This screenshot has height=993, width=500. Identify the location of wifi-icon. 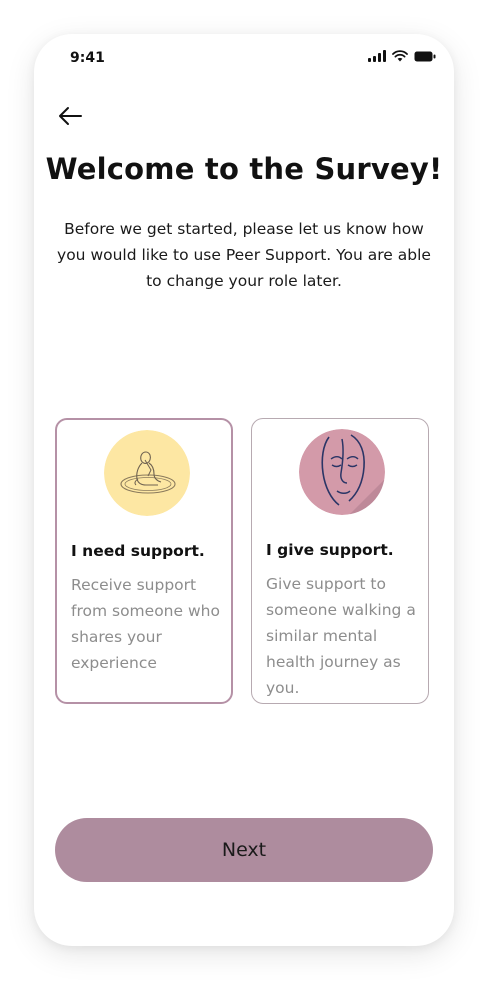
(400, 56).